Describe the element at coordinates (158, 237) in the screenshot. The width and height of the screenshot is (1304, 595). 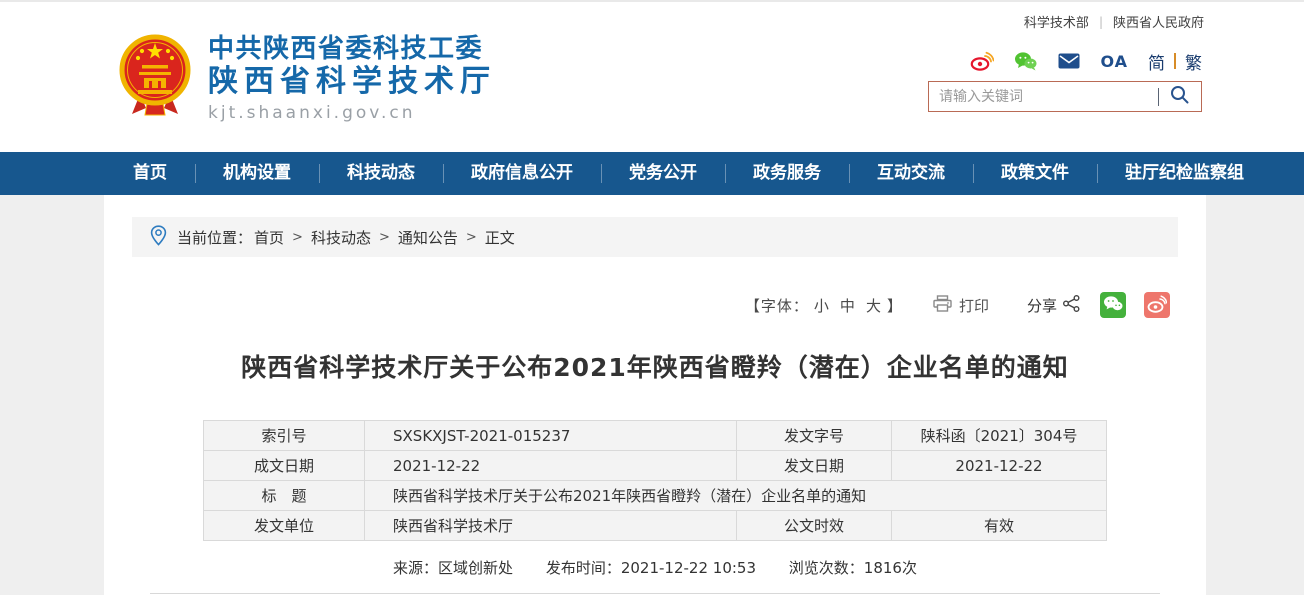
I see `location-pin-icon` at that location.